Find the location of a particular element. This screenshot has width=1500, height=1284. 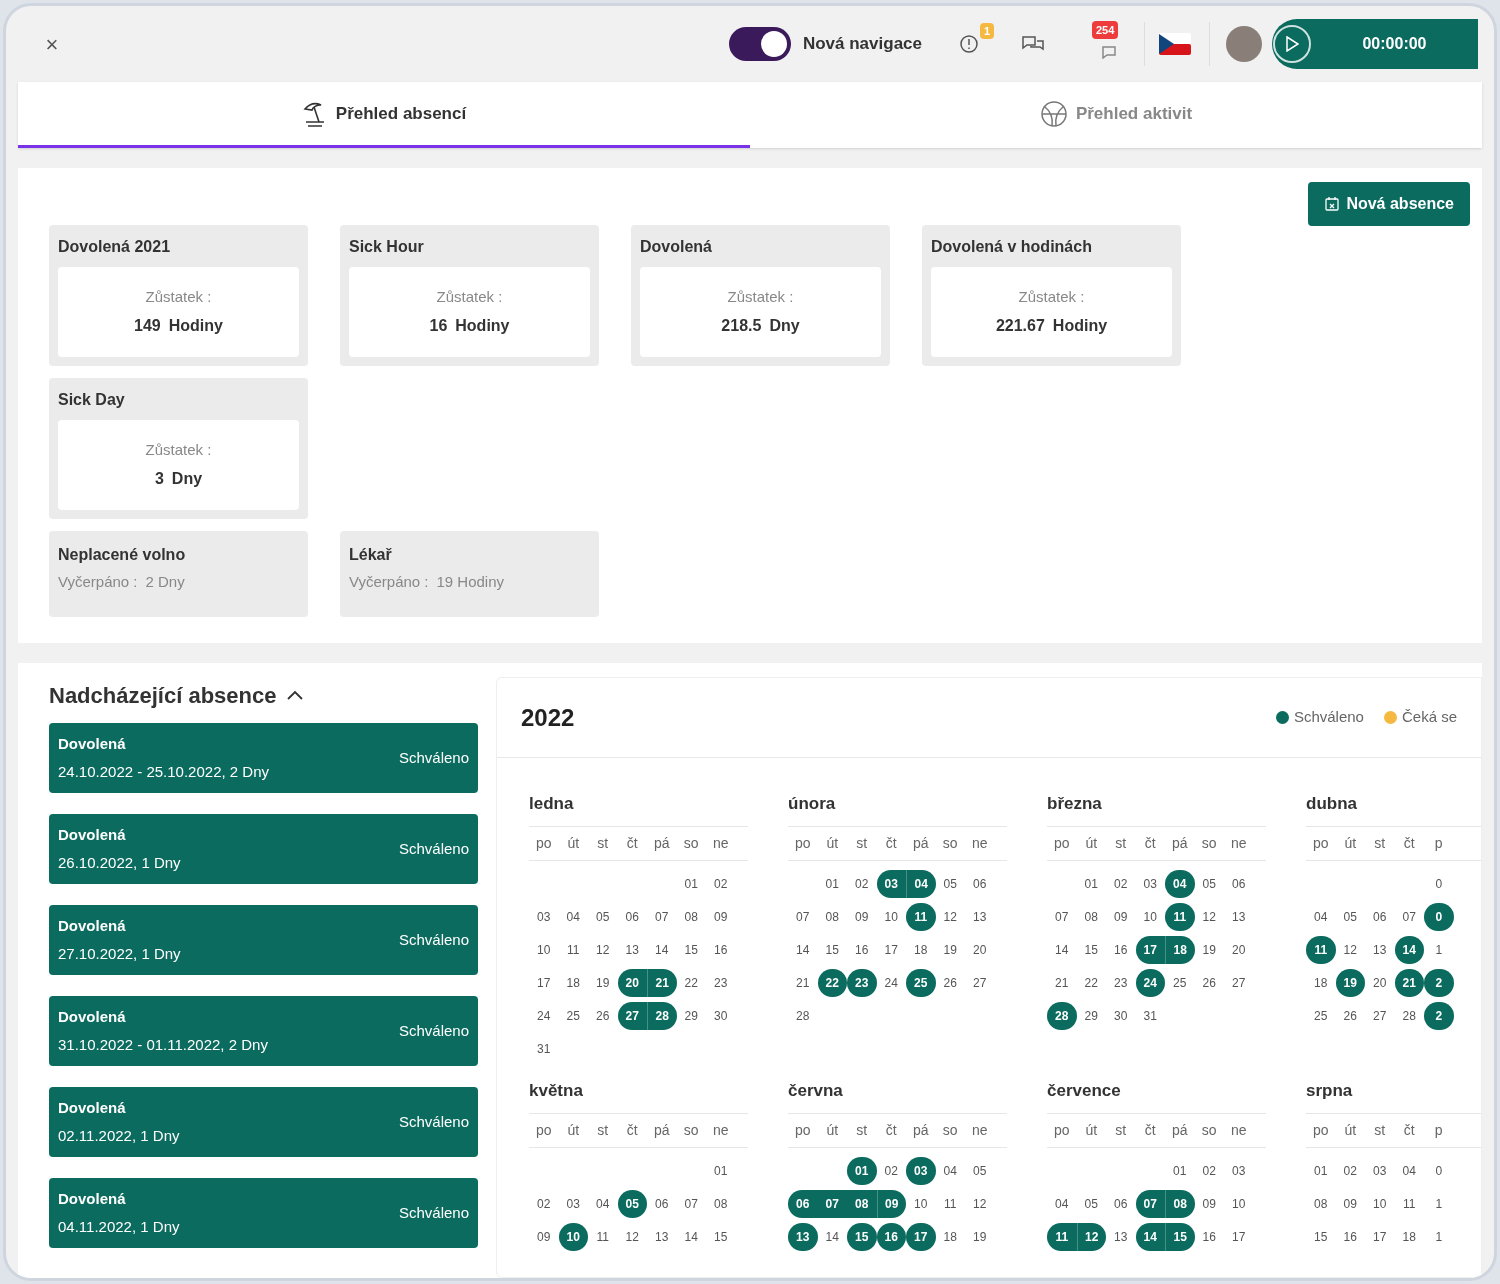

play-button is located at coordinates (1292, 44).